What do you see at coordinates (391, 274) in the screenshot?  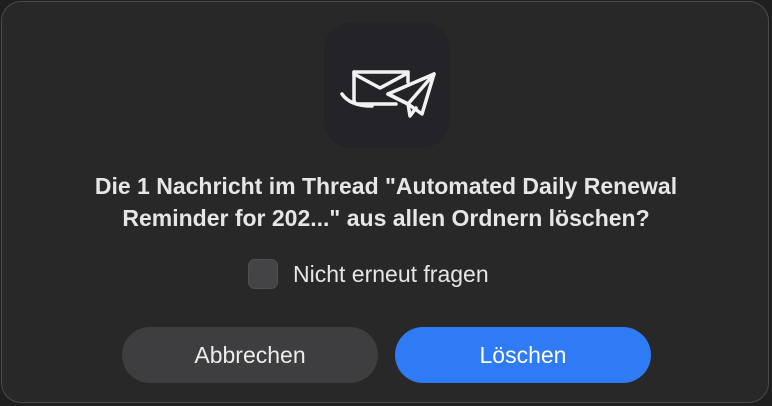 I see `dont-ask-again-label: Nicht erneut fragen` at bounding box center [391, 274].